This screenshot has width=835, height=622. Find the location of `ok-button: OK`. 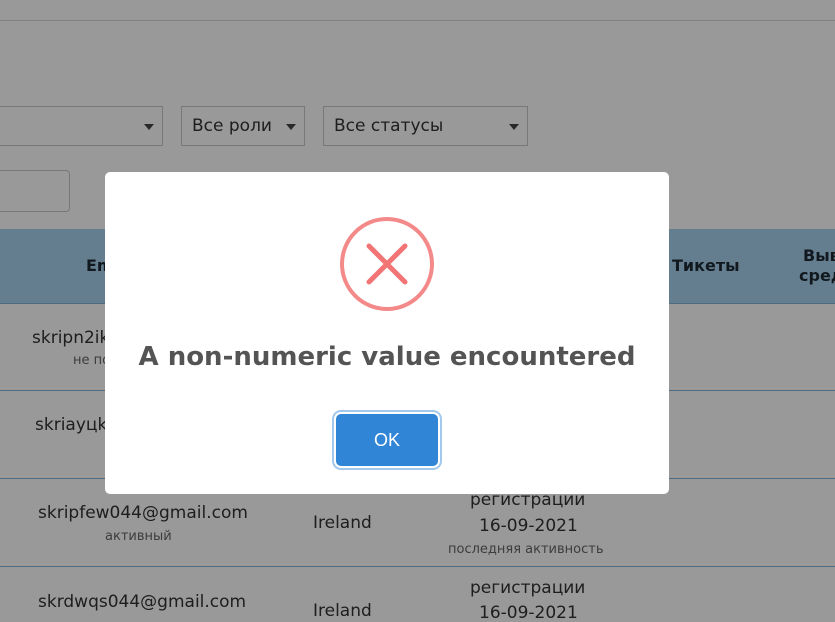

ok-button: OK is located at coordinates (387, 440).